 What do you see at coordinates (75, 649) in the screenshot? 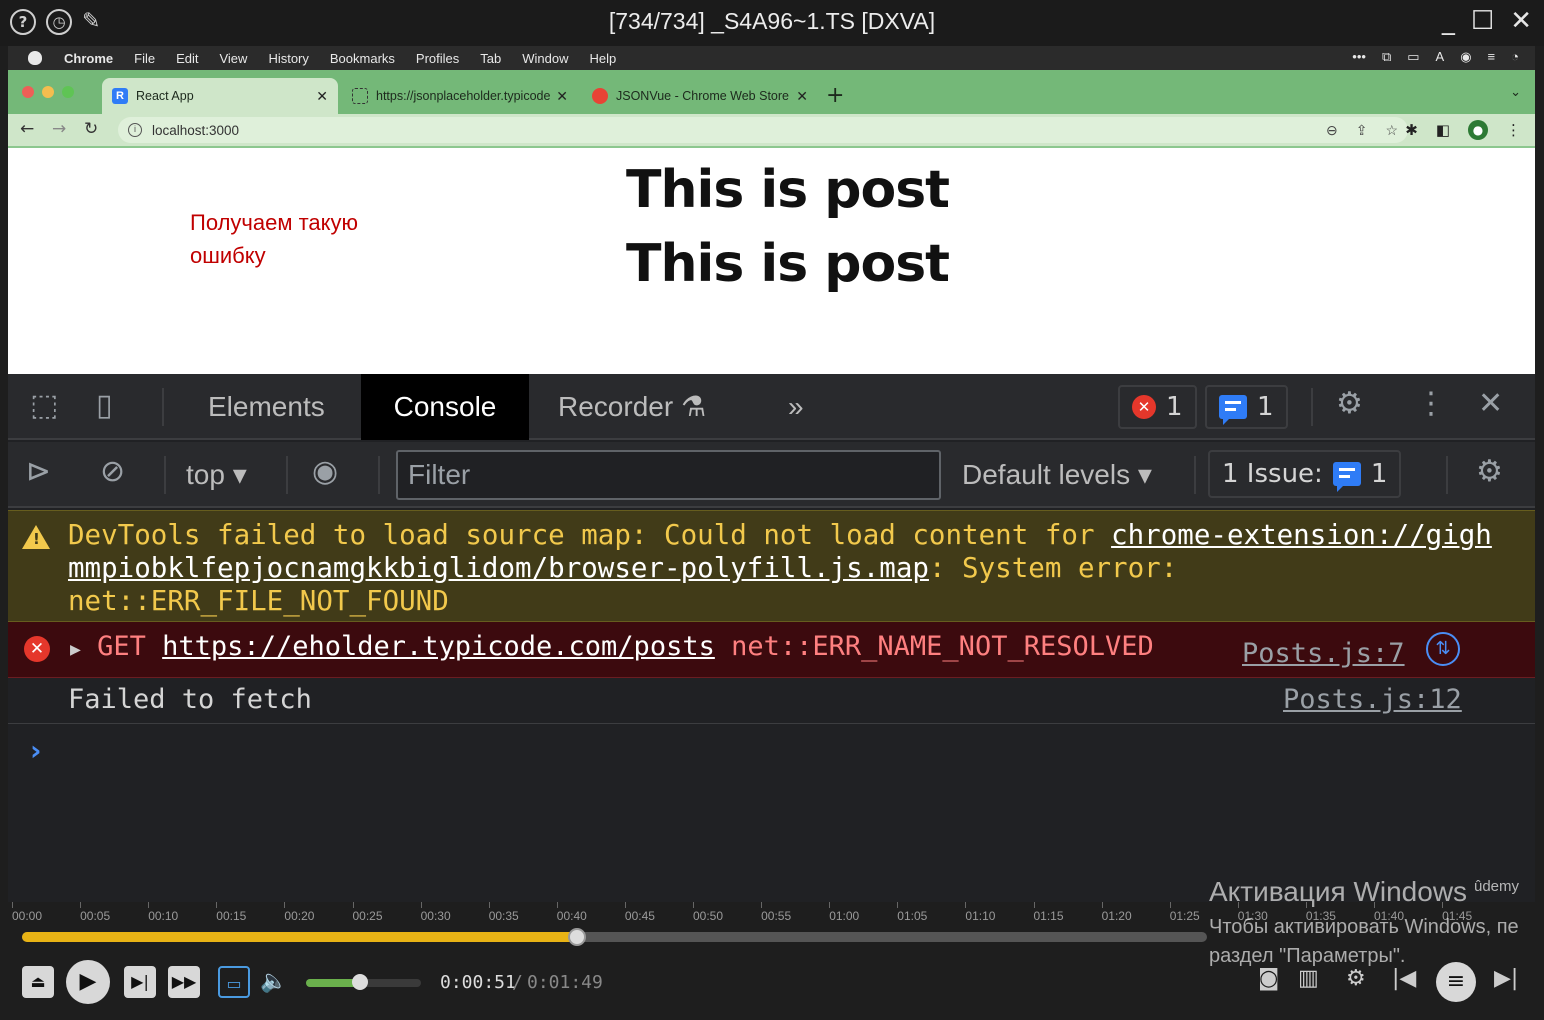
I see `expand-triangle-icon: ▶` at bounding box center [75, 649].